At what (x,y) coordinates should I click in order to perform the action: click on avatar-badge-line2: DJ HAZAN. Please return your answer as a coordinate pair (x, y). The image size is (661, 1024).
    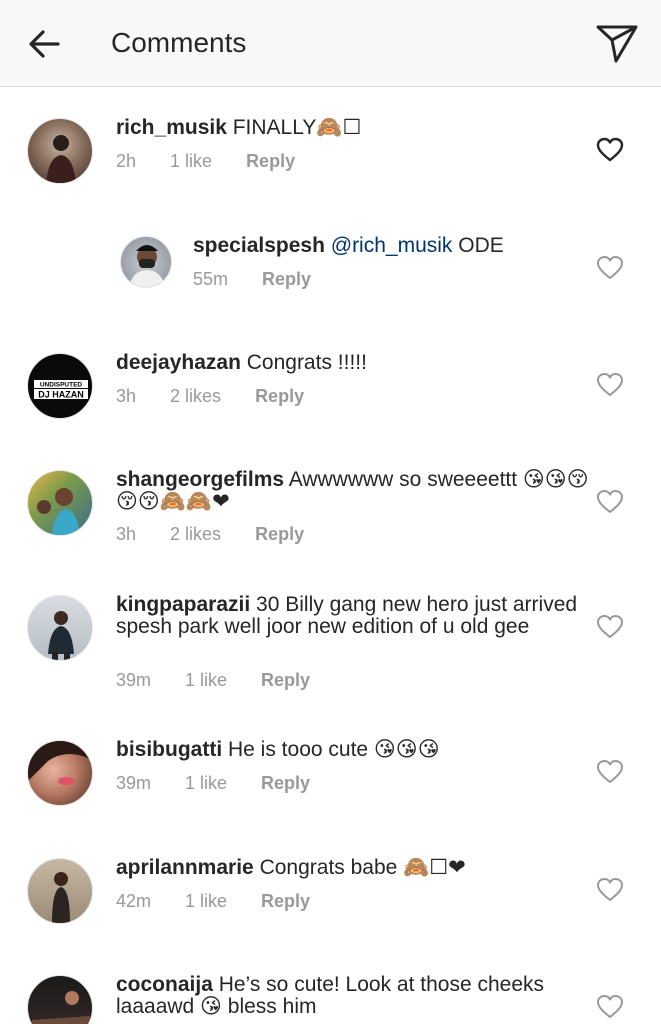
    Looking at the image, I should click on (61, 395).